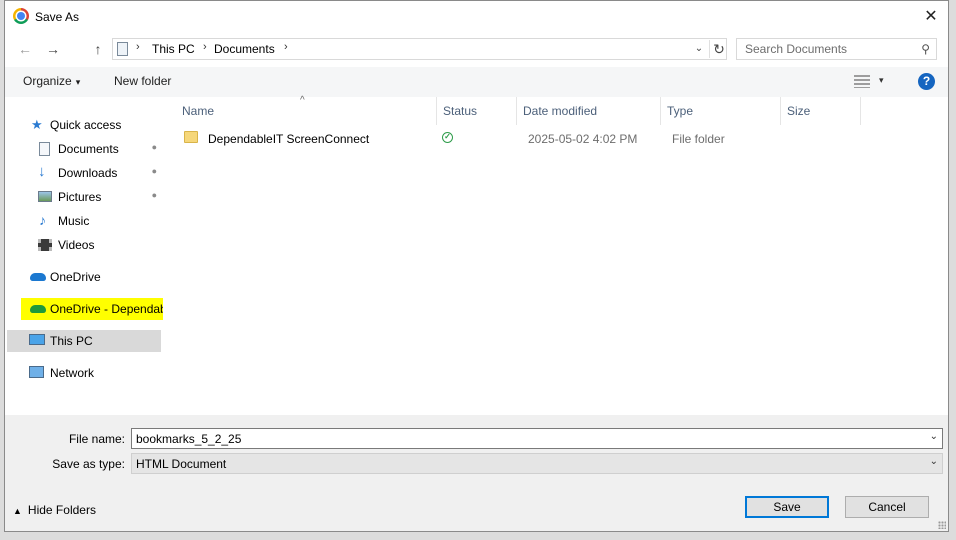 The image size is (956, 540). Describe the element at coordinates (45, 245) in the screenshot. I see `videos-icon` at that location.